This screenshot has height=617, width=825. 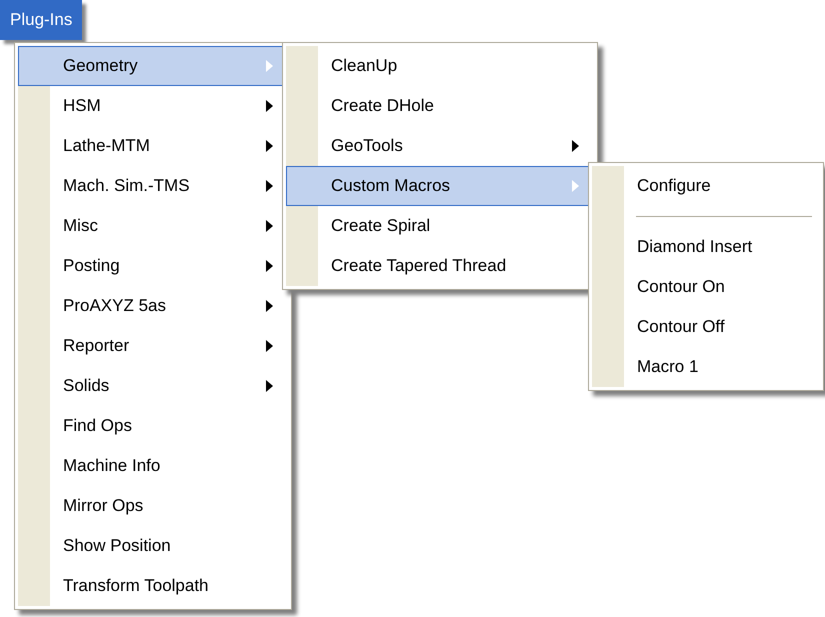 I want to click on menu-item: Mirror Ops, so click(x=153, y=506).